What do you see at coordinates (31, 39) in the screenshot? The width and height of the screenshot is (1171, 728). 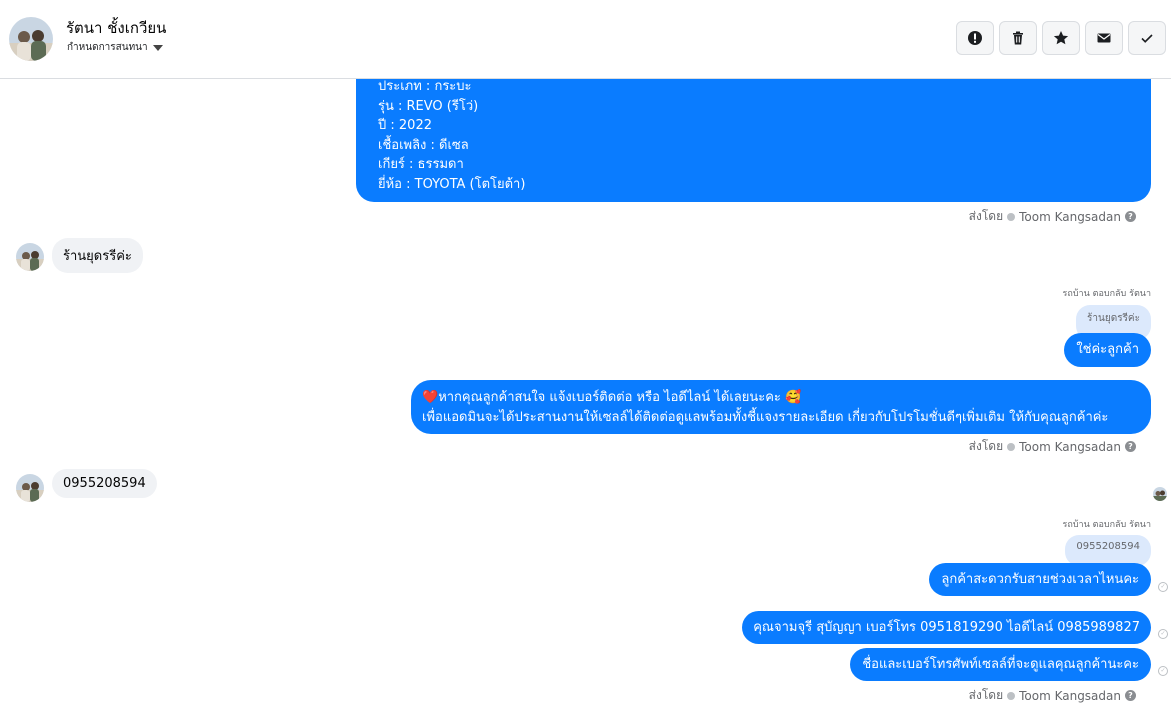 I see `contact-avatar` at bounding box center [31, 39].